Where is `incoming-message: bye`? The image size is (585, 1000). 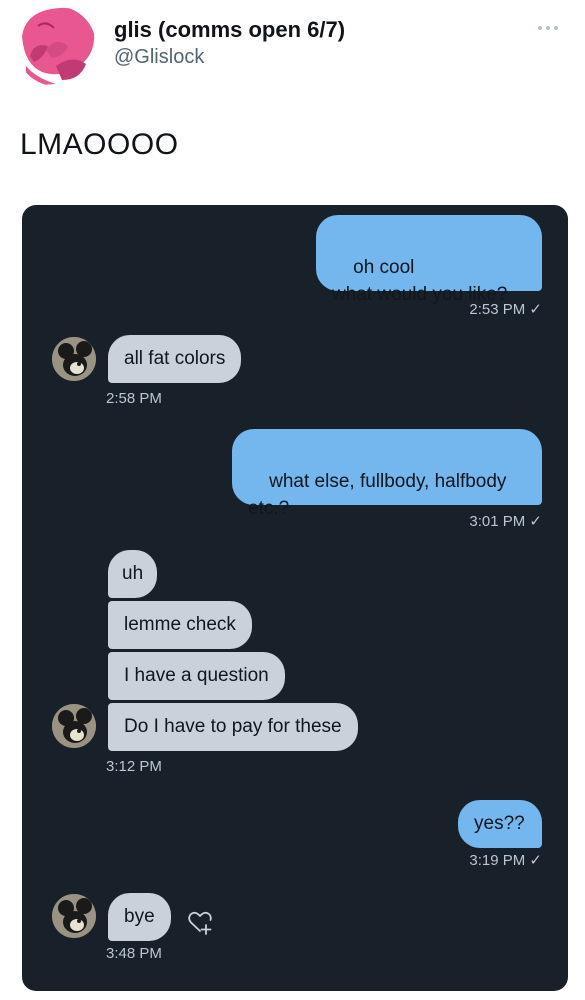
incoming-message: bye is located at coordinates (139, 917).